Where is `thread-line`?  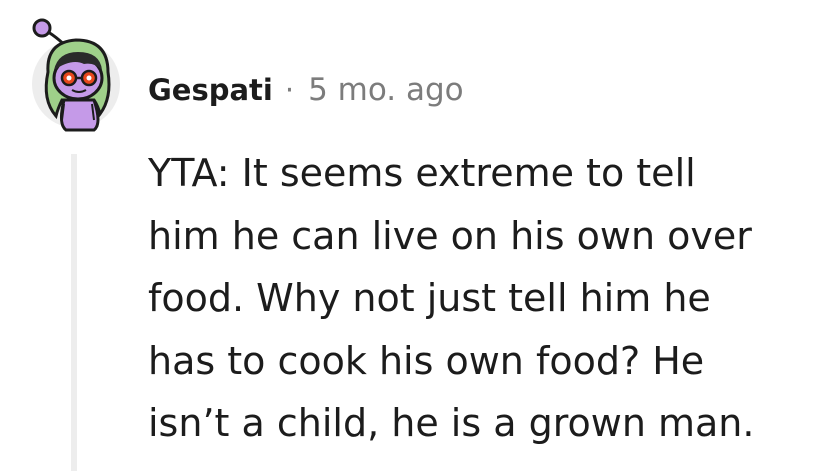 thread-line is located at coordinates (74, 312).